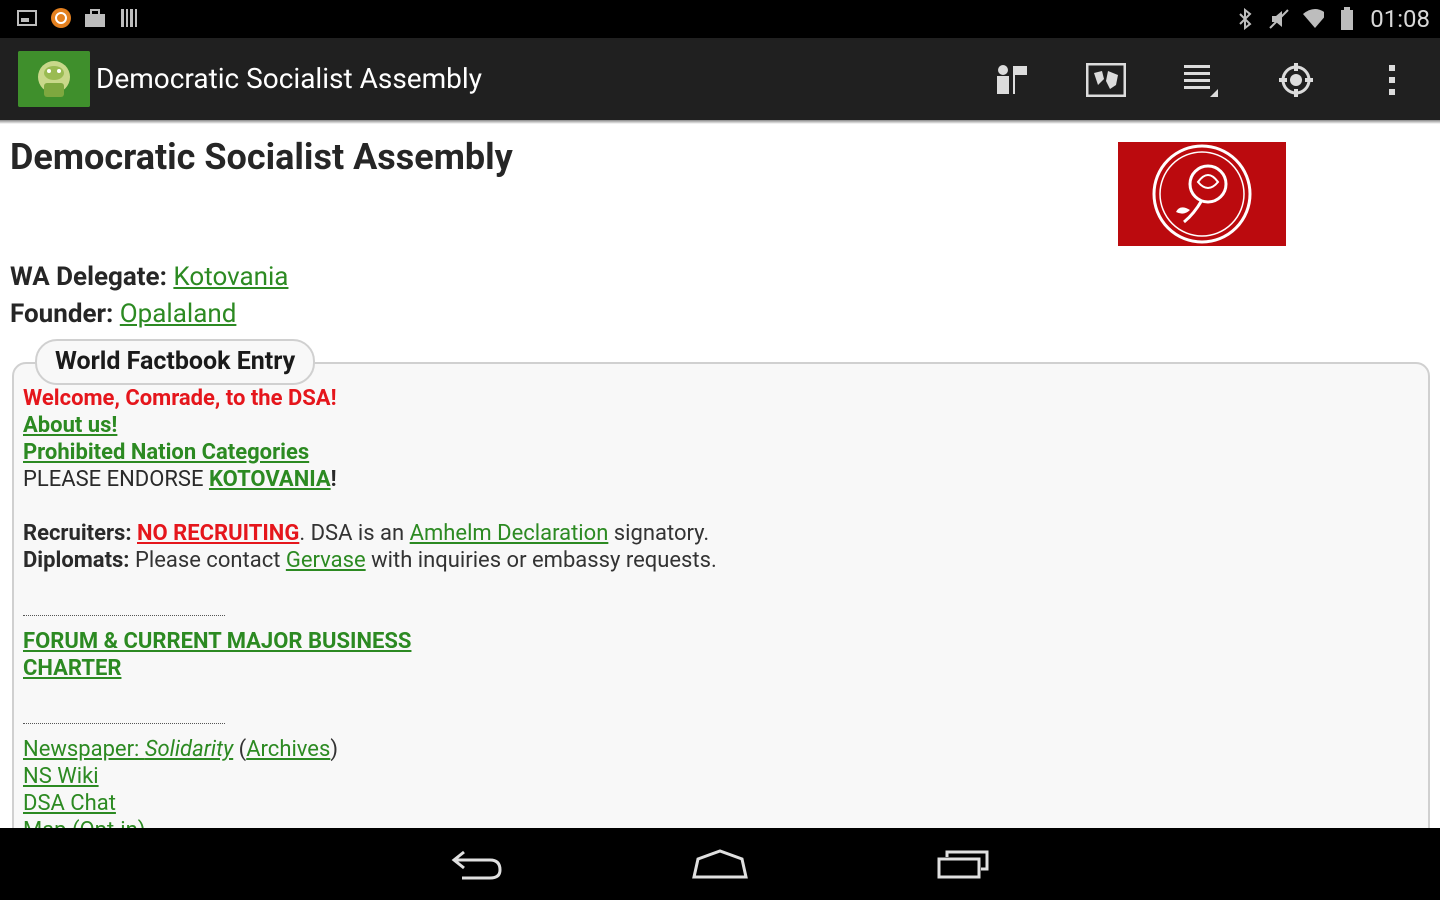 The width and height of the screenshot is (1440, 900). What do you see at coordinates (334, 749) in the screenshot?
I see `archives-close: )` at bounding box center [334, 749].